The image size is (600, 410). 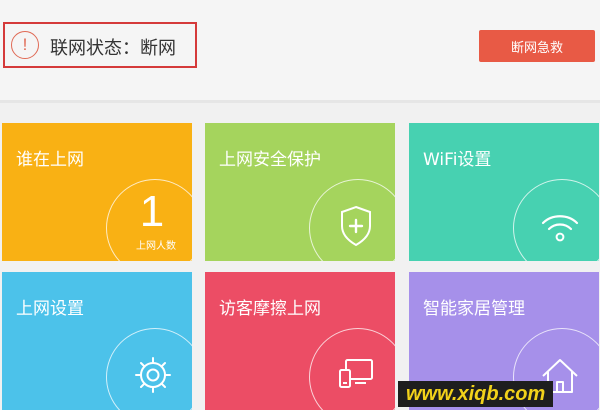 I want to click on alert-icon: !, so click(x=25, y=45).